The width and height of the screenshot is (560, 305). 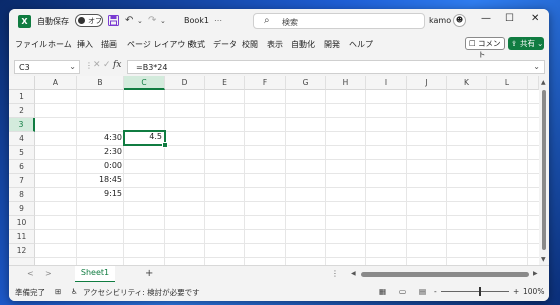 I want to click on cell-c3-selected: 4.5, so click(x=144, y=138).